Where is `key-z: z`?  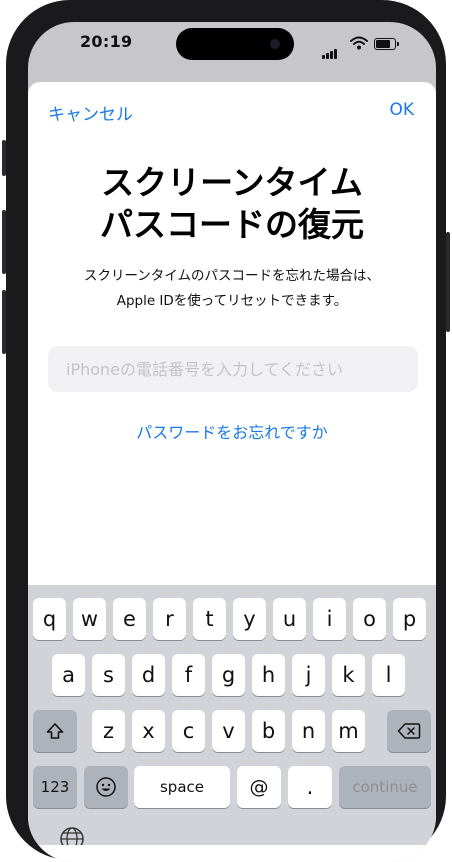
key-z: z is located at coordinates (108, 731).